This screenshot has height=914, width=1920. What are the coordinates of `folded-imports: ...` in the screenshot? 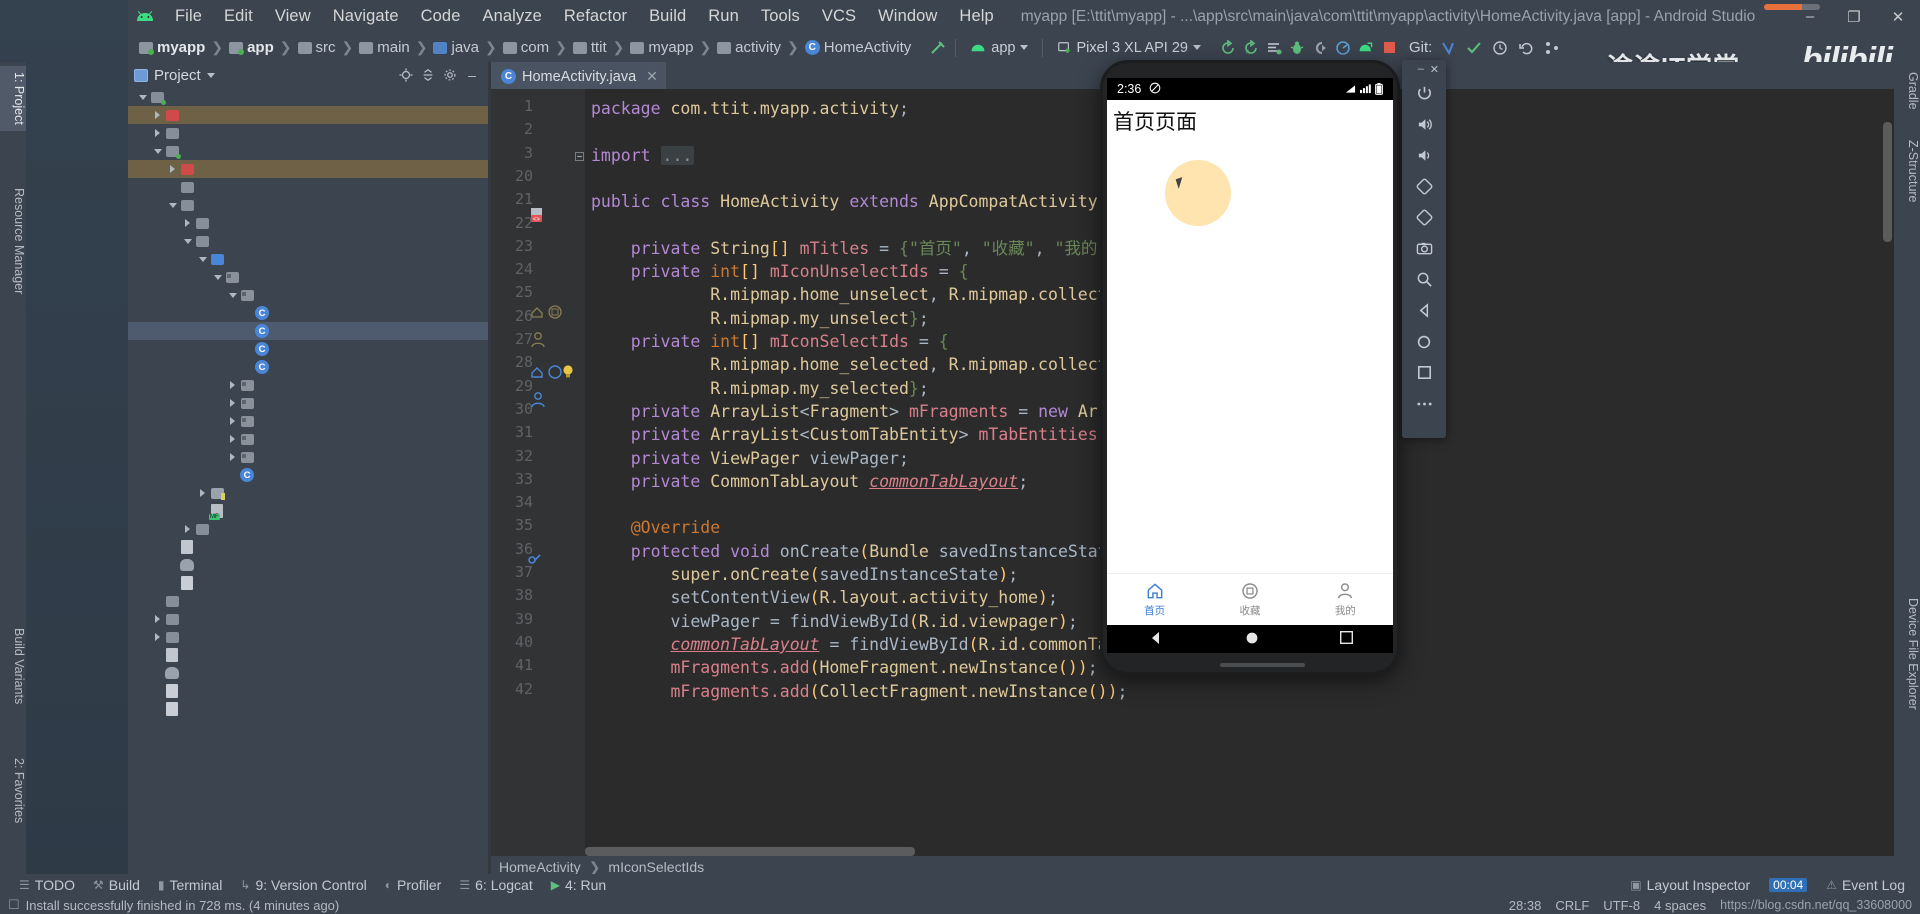 It's located at (677, 155).